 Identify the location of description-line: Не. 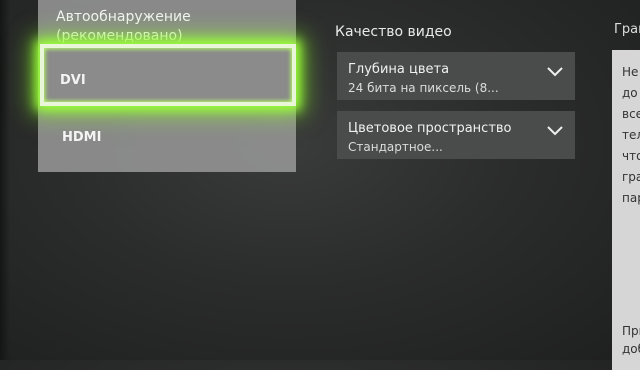
(630, 72).